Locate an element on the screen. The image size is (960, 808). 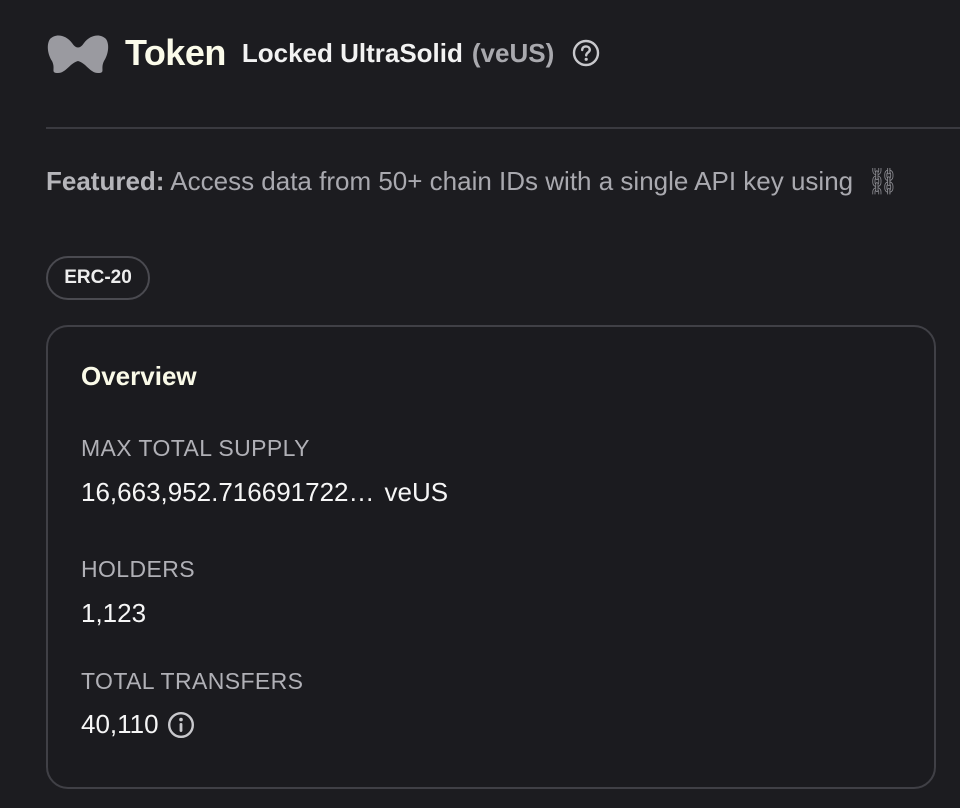
token-header: Token Locked UltraSolid (veUS) is located at coordinates (323, 53).